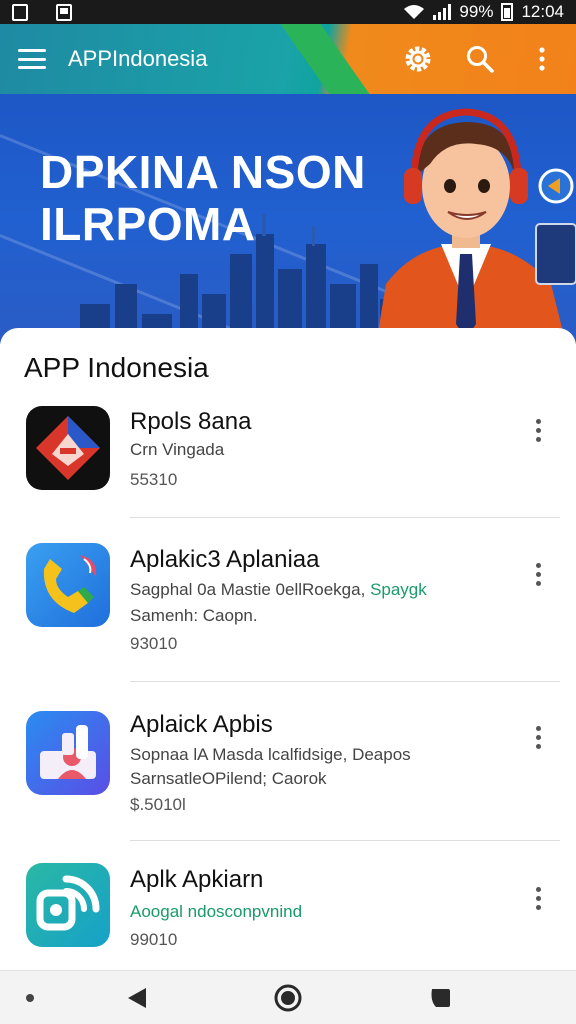 The height and width of the screenshot is (1024, 576). What do you see at coordinates (228, 778) in the screenshot?
I see `app-subtitle-2: SarnsatleOPilend; Caorok` at bounding box center [228, 778].